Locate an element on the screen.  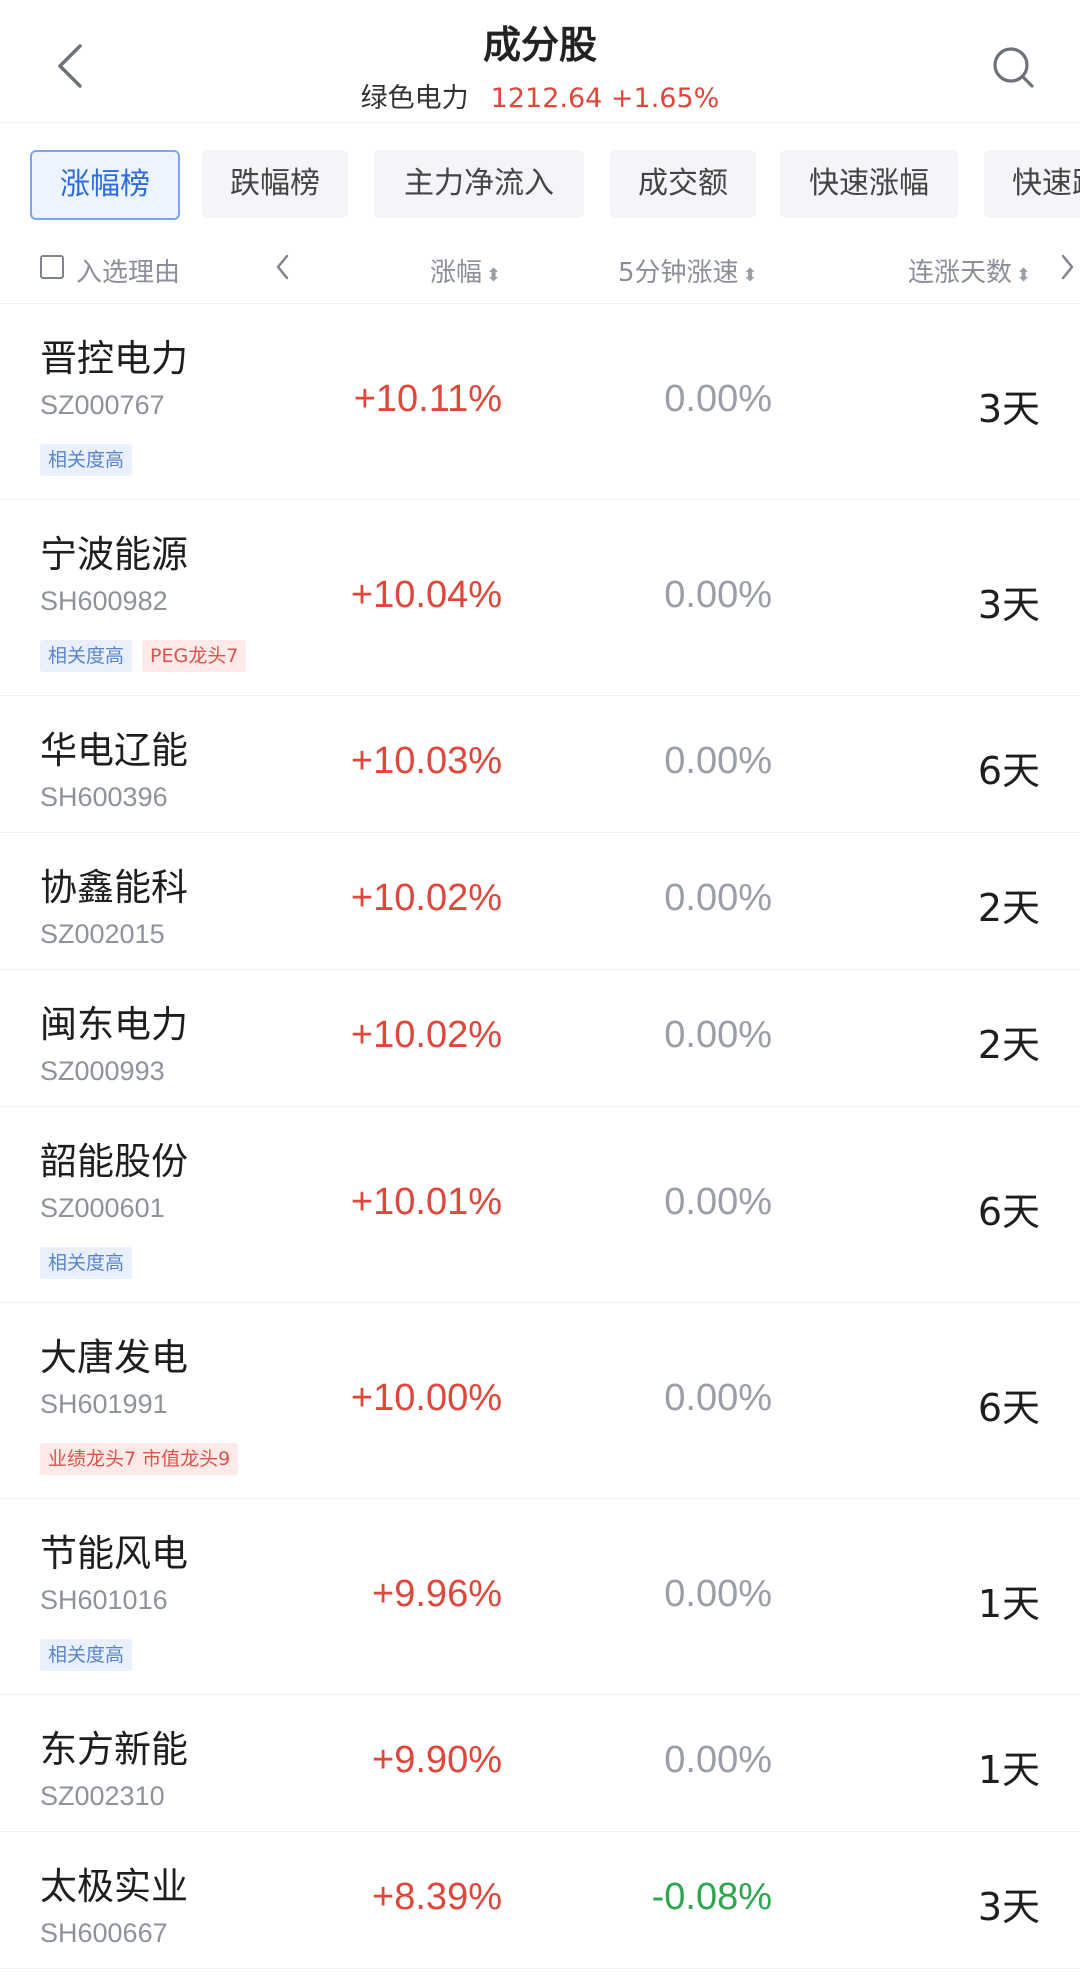
stock-code: SZ000767 is located at coordinates (102, 405).